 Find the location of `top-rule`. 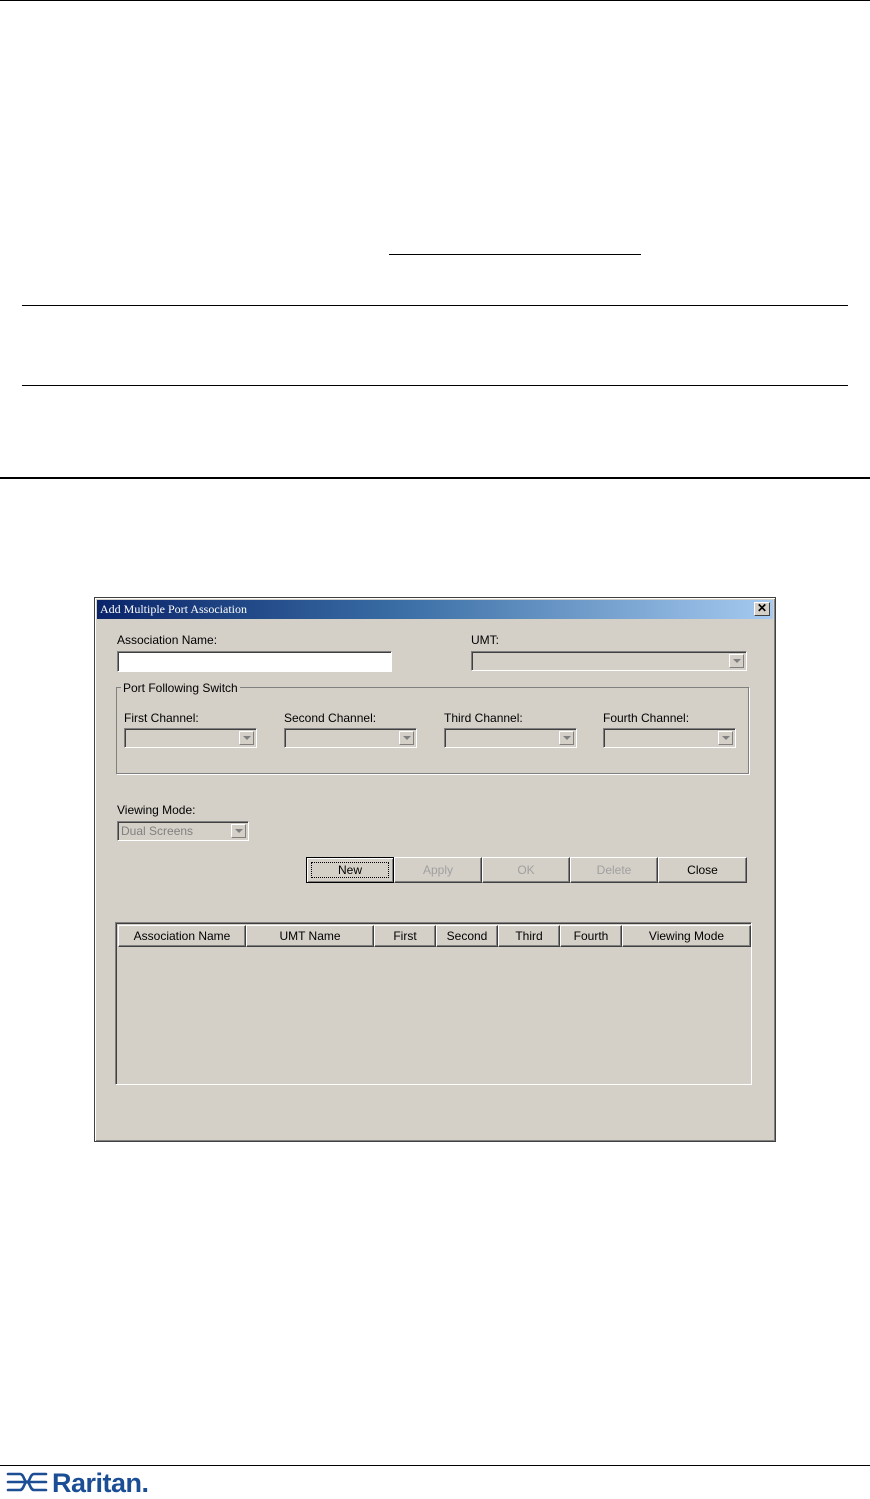

top-rule is located at coordinates (435, 0).